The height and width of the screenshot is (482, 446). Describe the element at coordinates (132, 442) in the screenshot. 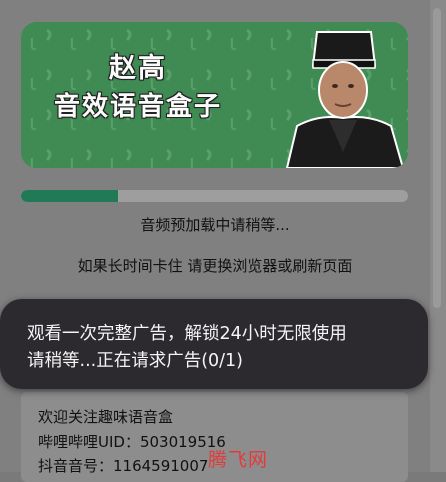

I see `info-bilibili-uid: 哔哩哔哩UID：503019516` at that location.